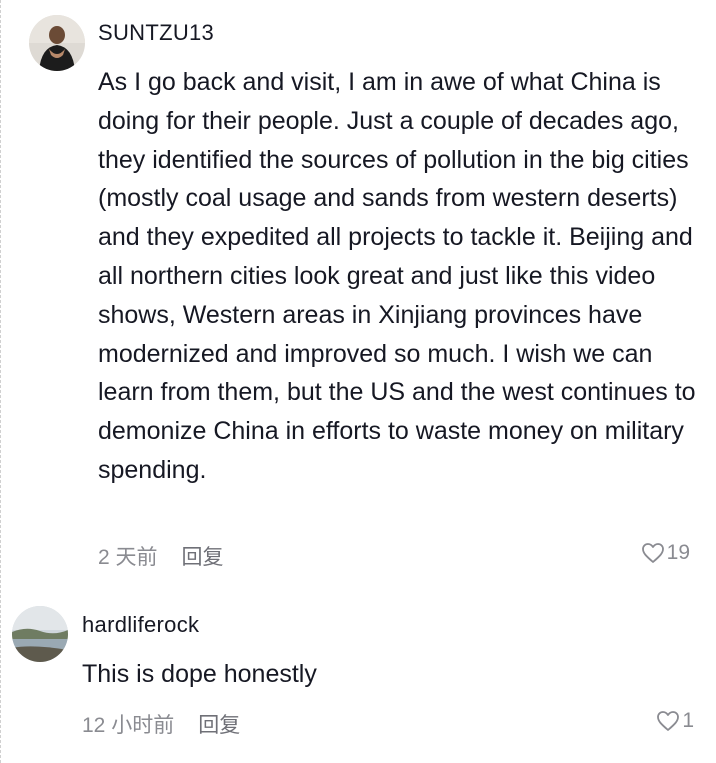 The width and height of the screenshot is (716, 763). I want to click on comment-text: This is dope honestly, so click(199, 674).